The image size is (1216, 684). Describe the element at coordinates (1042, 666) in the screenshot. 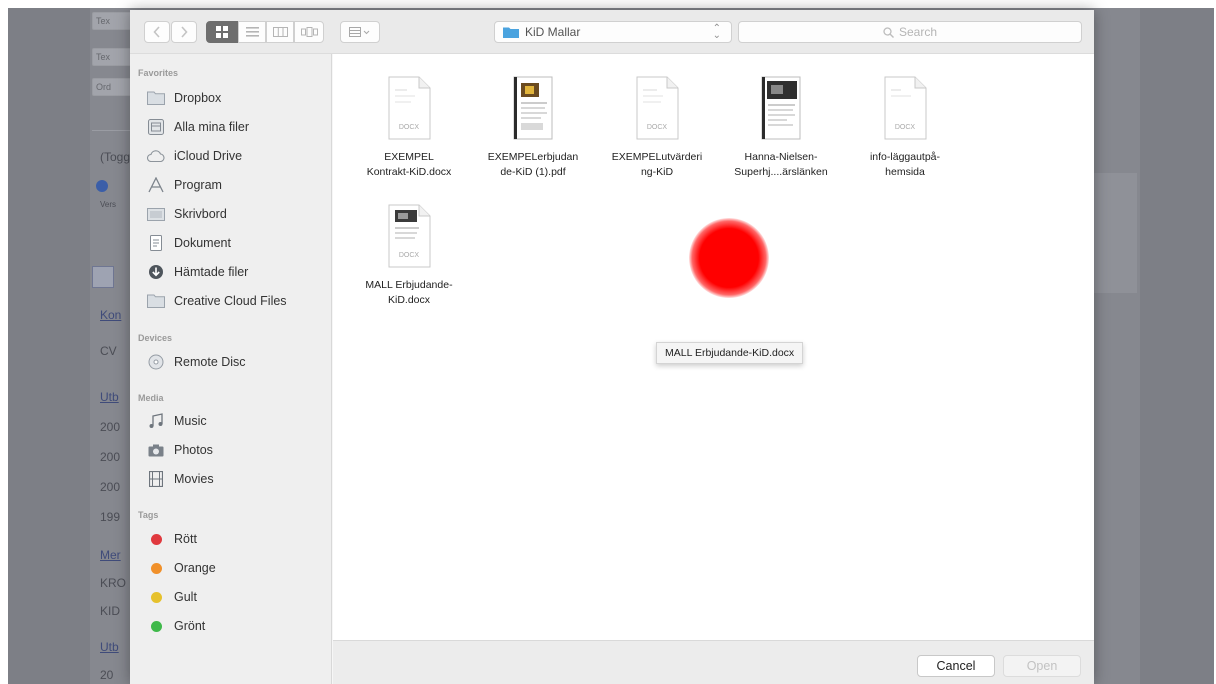

I see `open-button: Open` at that location.